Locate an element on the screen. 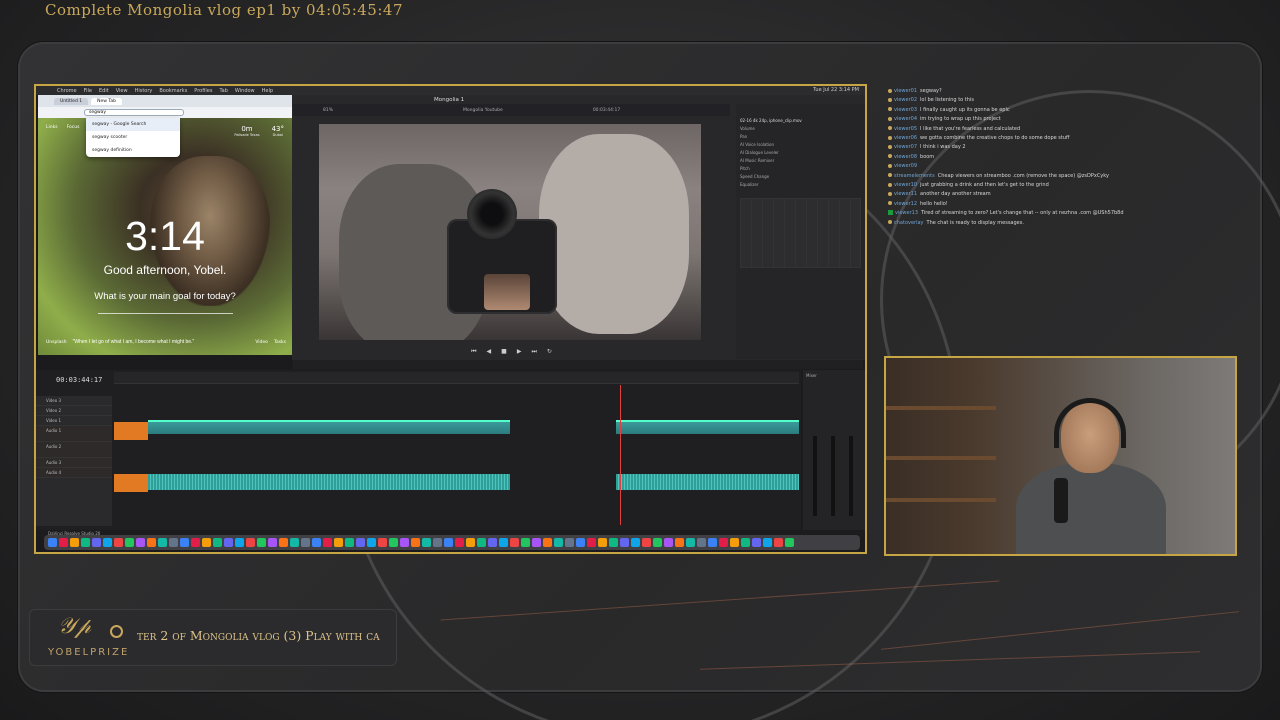 The width and height of the screenshot is (1280, 720). chat-username: viewer04 is located at coordinates (905, 119).